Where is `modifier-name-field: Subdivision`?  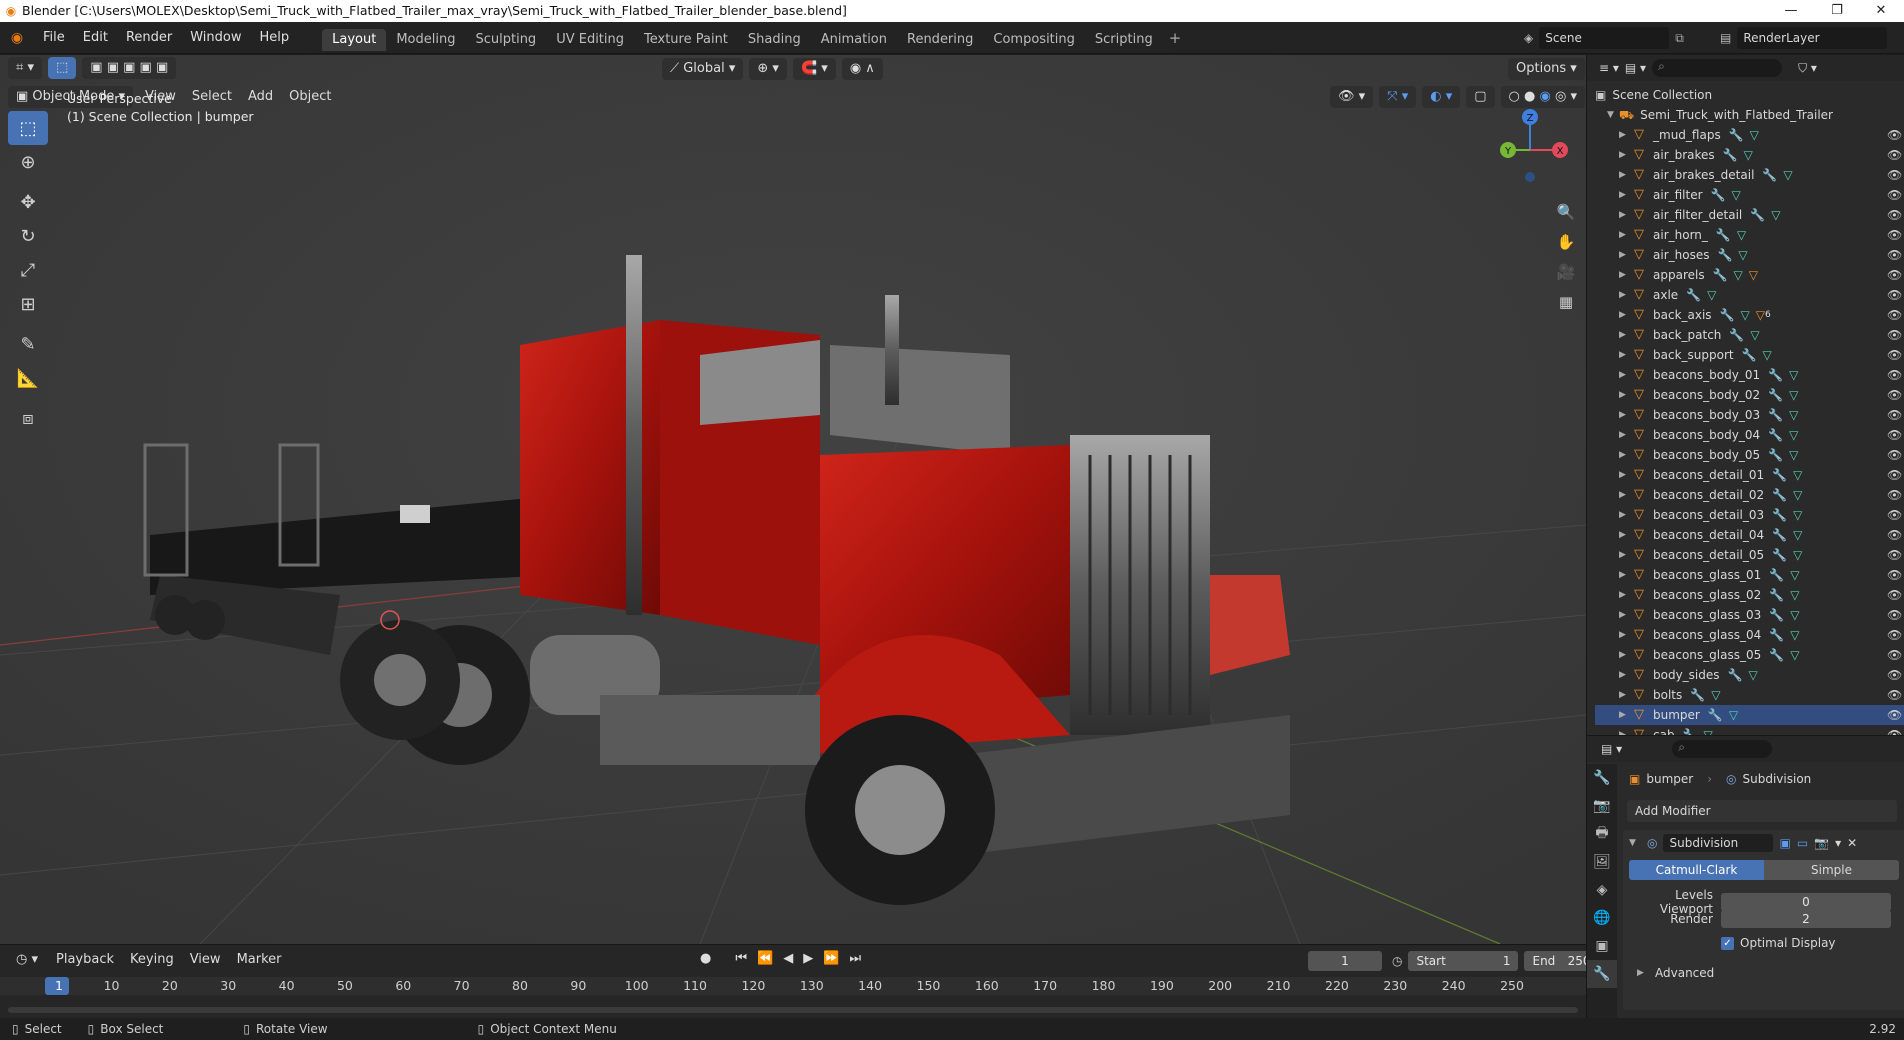
modifier-name-field: Subdivision is located at coordinates (1718, 843).